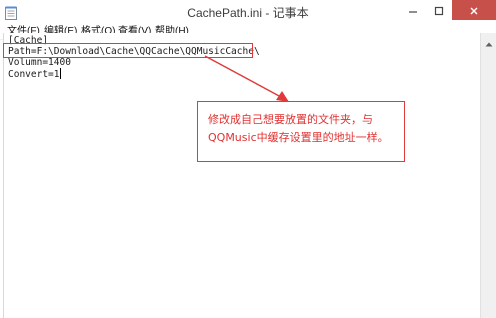 Image resolution: width=496 pixels, height=318 pixels. Describe the element at coordinates (128, 50) in the screenshot. I see `path-highlight-box` at that location.